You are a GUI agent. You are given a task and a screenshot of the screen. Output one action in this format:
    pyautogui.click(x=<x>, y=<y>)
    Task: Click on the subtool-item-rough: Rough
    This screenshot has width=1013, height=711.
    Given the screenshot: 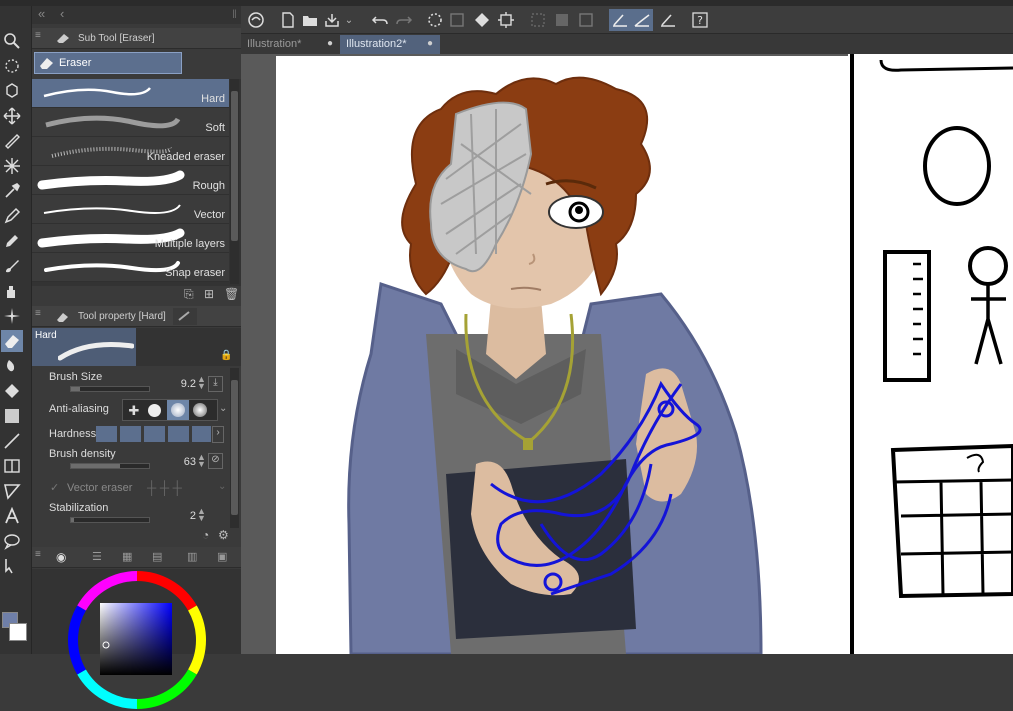 What is the action you would take?
    pyautogui.click(x=130, y=180)
    